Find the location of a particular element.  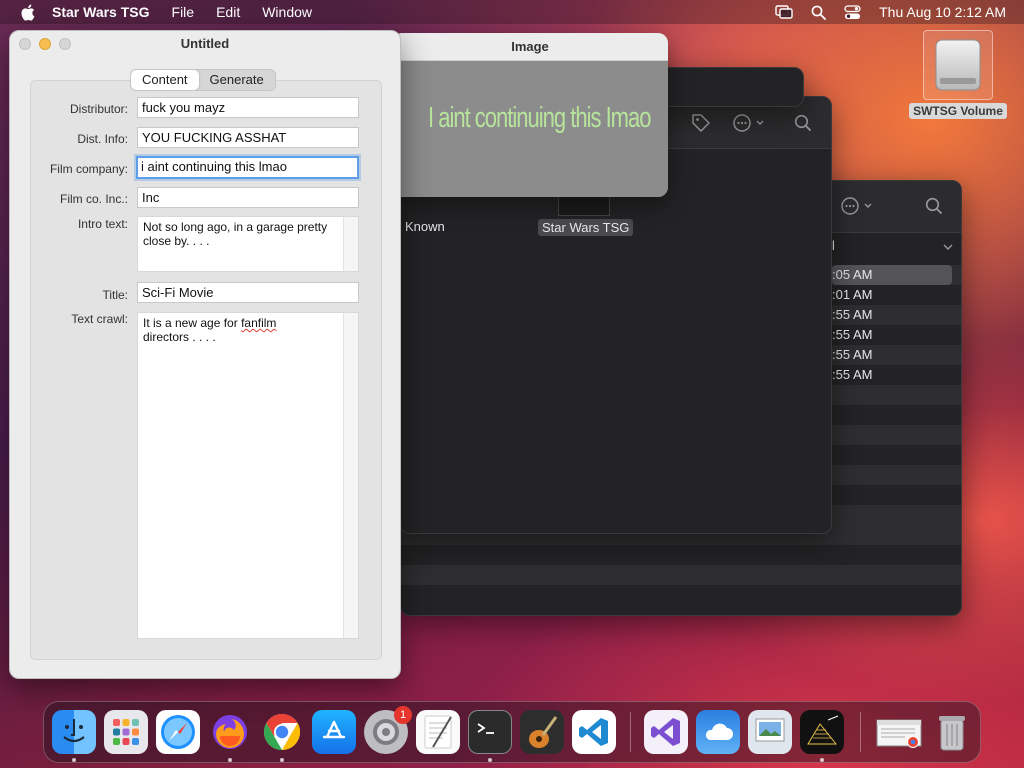

dock: 1 is located at coordinates (512, 732).